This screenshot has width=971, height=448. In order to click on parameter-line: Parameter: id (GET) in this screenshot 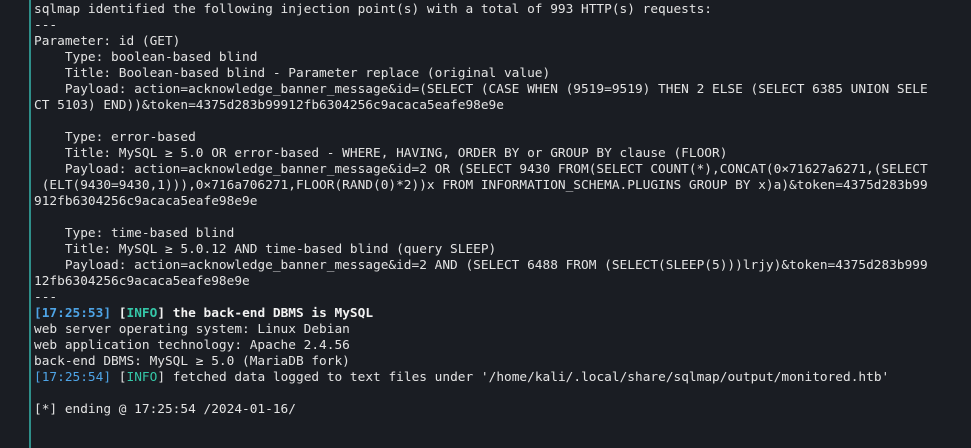, I will do `click(107, 41)`.